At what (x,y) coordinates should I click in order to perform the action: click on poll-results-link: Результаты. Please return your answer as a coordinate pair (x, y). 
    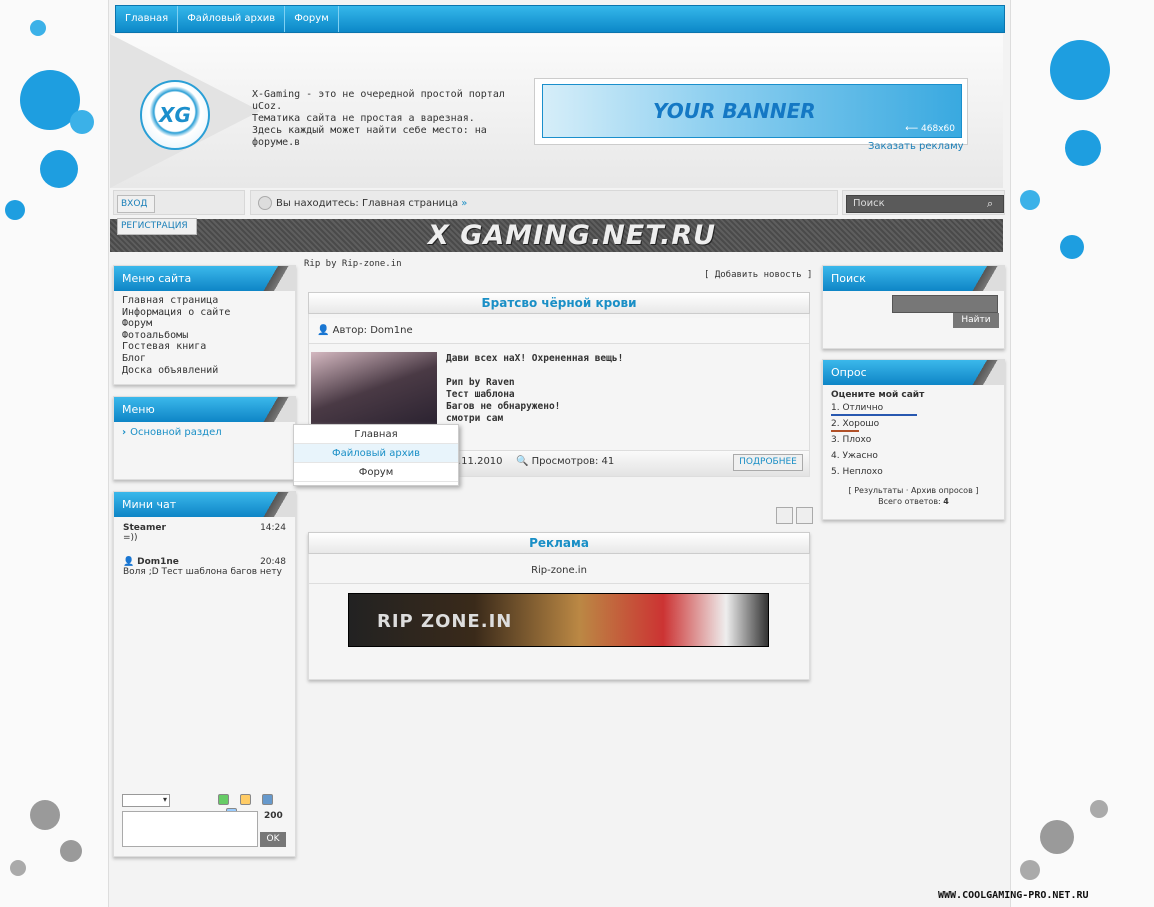
    Looking at the image, I should click on (878, 490).